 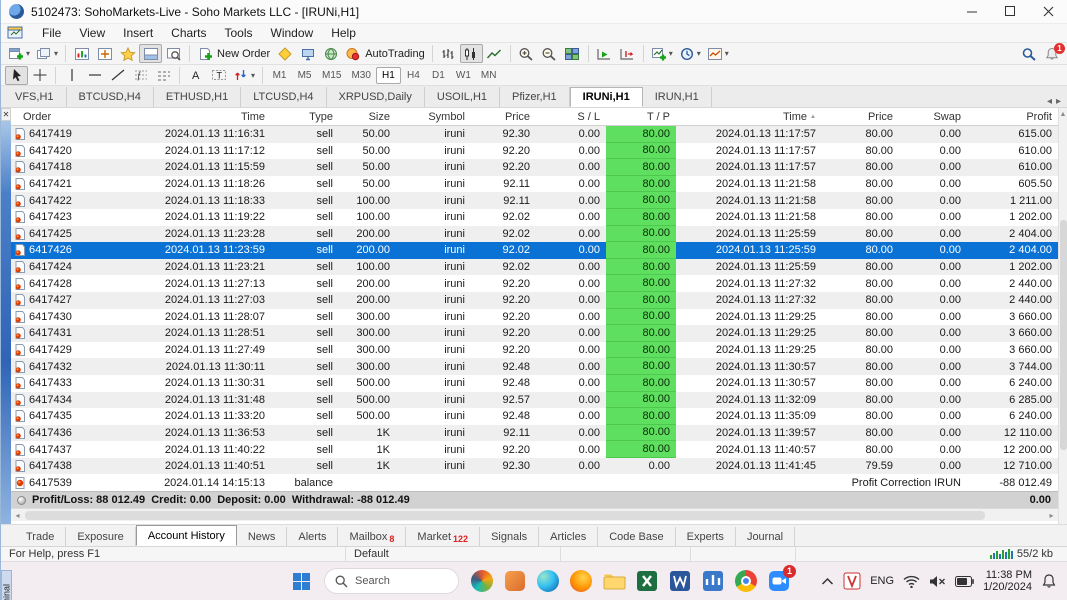 What do you see at coordinates (911, 581) in the screenshot?
I see `wifi-icon` at bounding box center [911, 581].